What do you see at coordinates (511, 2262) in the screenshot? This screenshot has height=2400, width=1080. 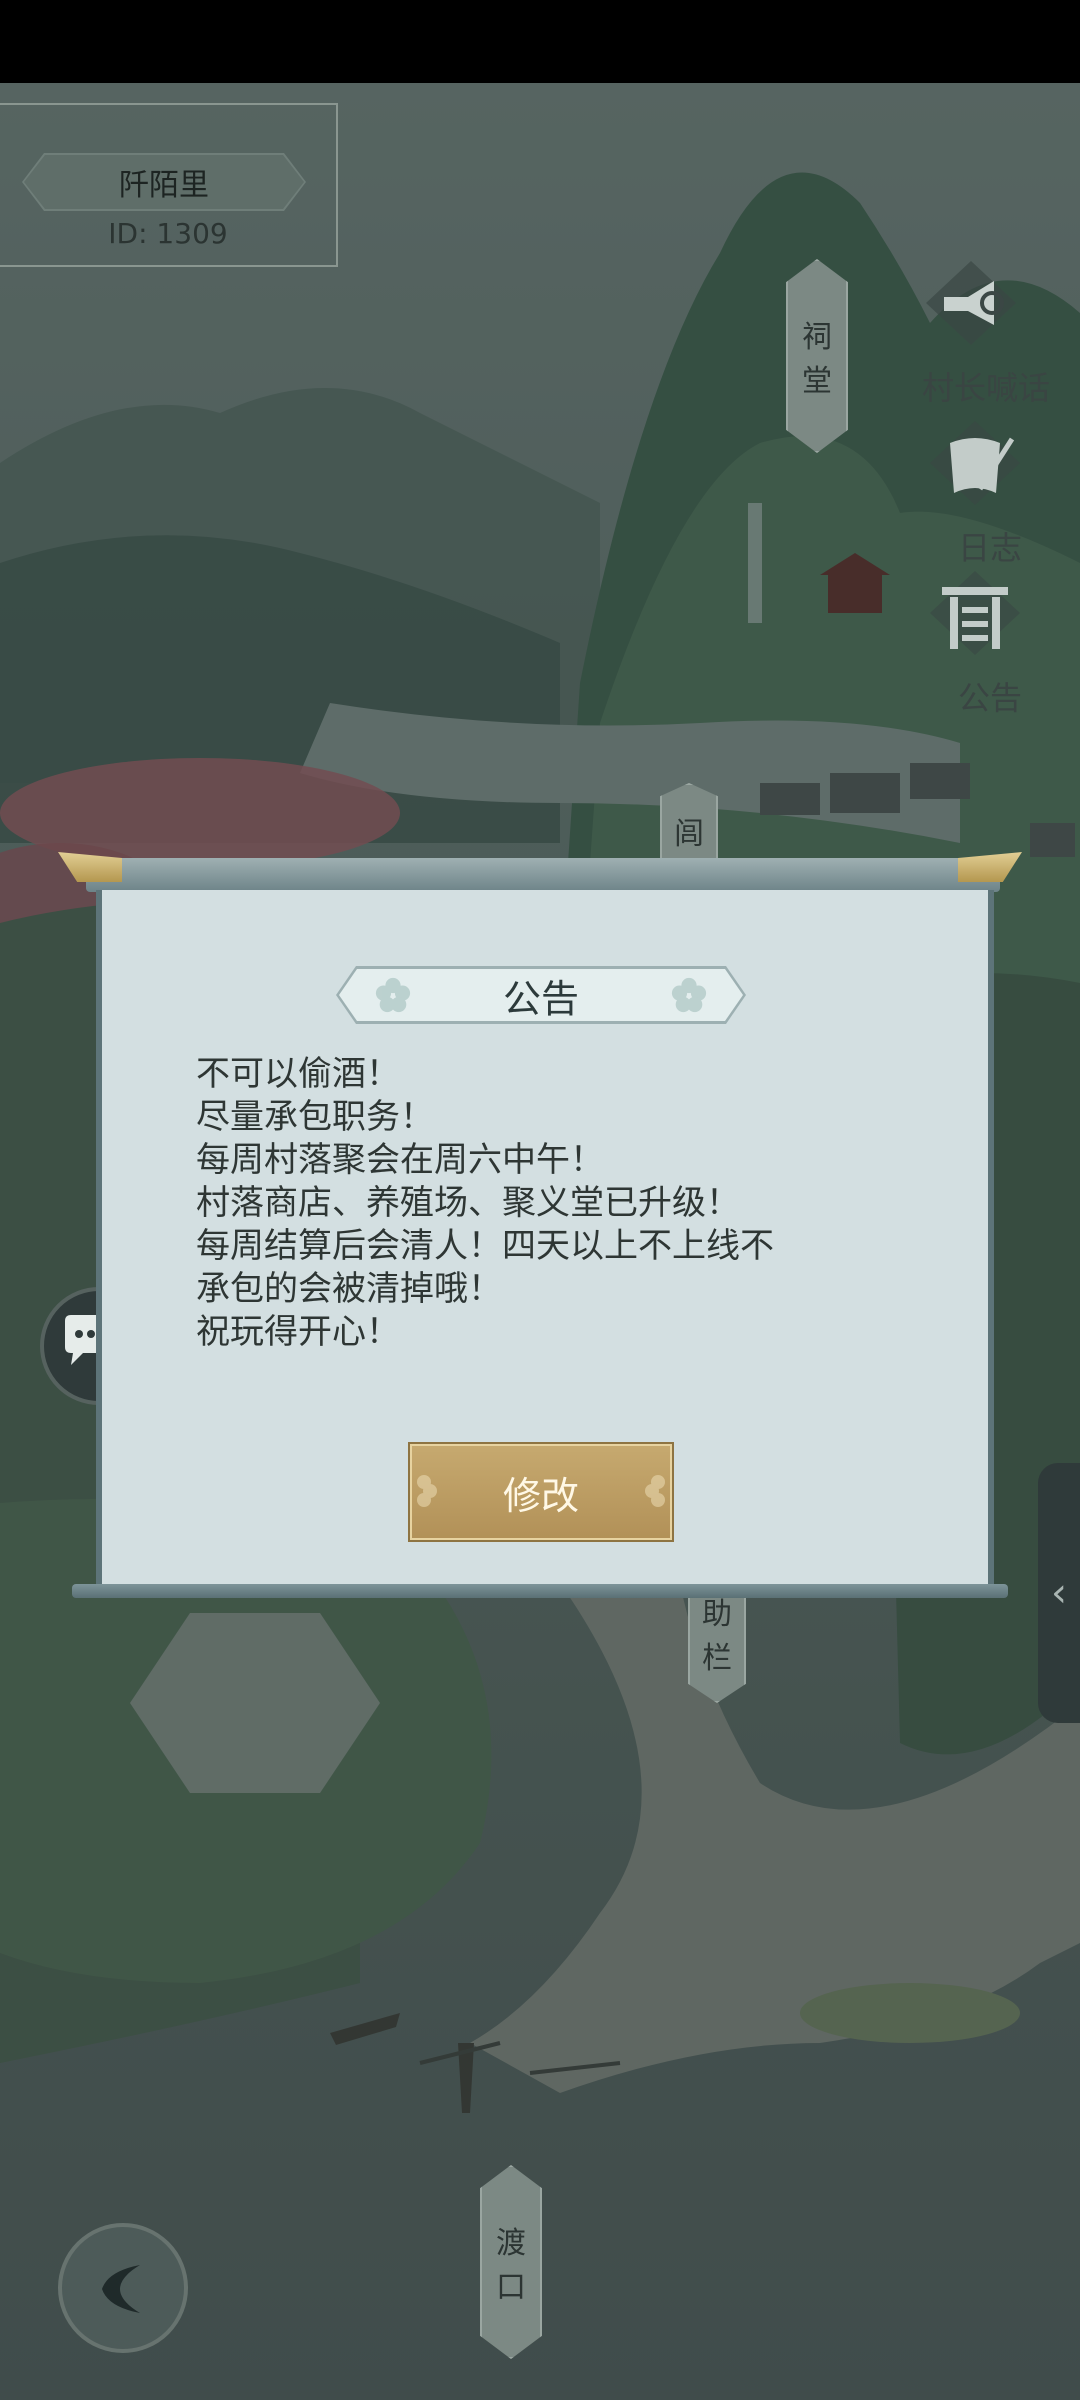 I see `map-sign-ferry: 渡 口` at bounding box center [511, 2262].